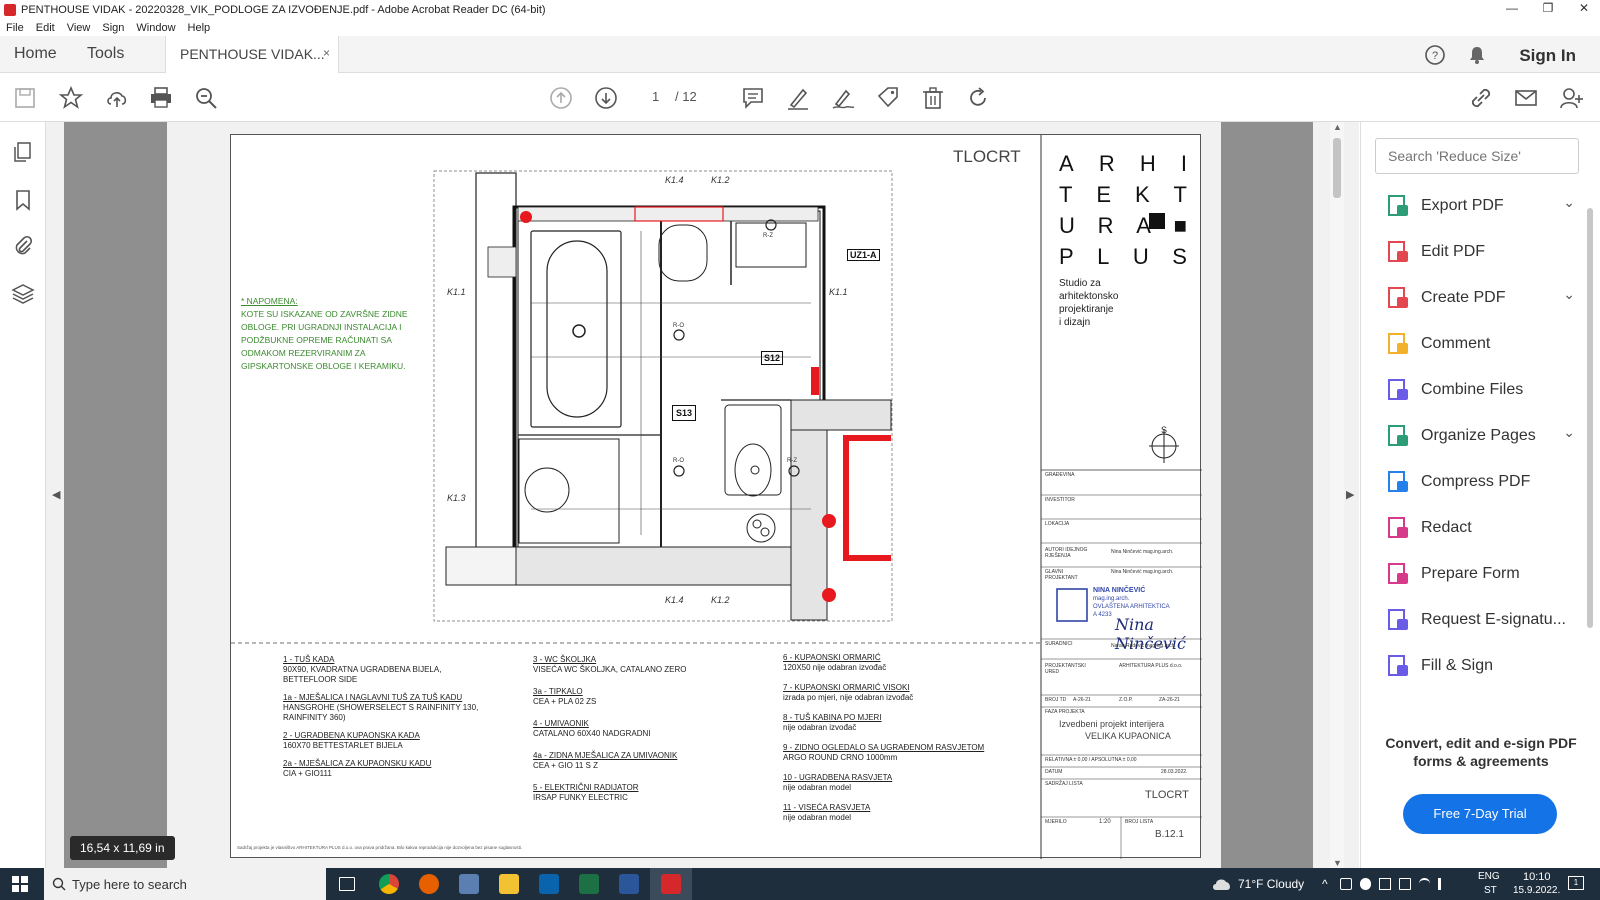 Image resolution: width=1600 pixels, height=900 pixels. Describe the element at coordinates (933, 98) in the screenshot. I see `delete-icon` at that location.